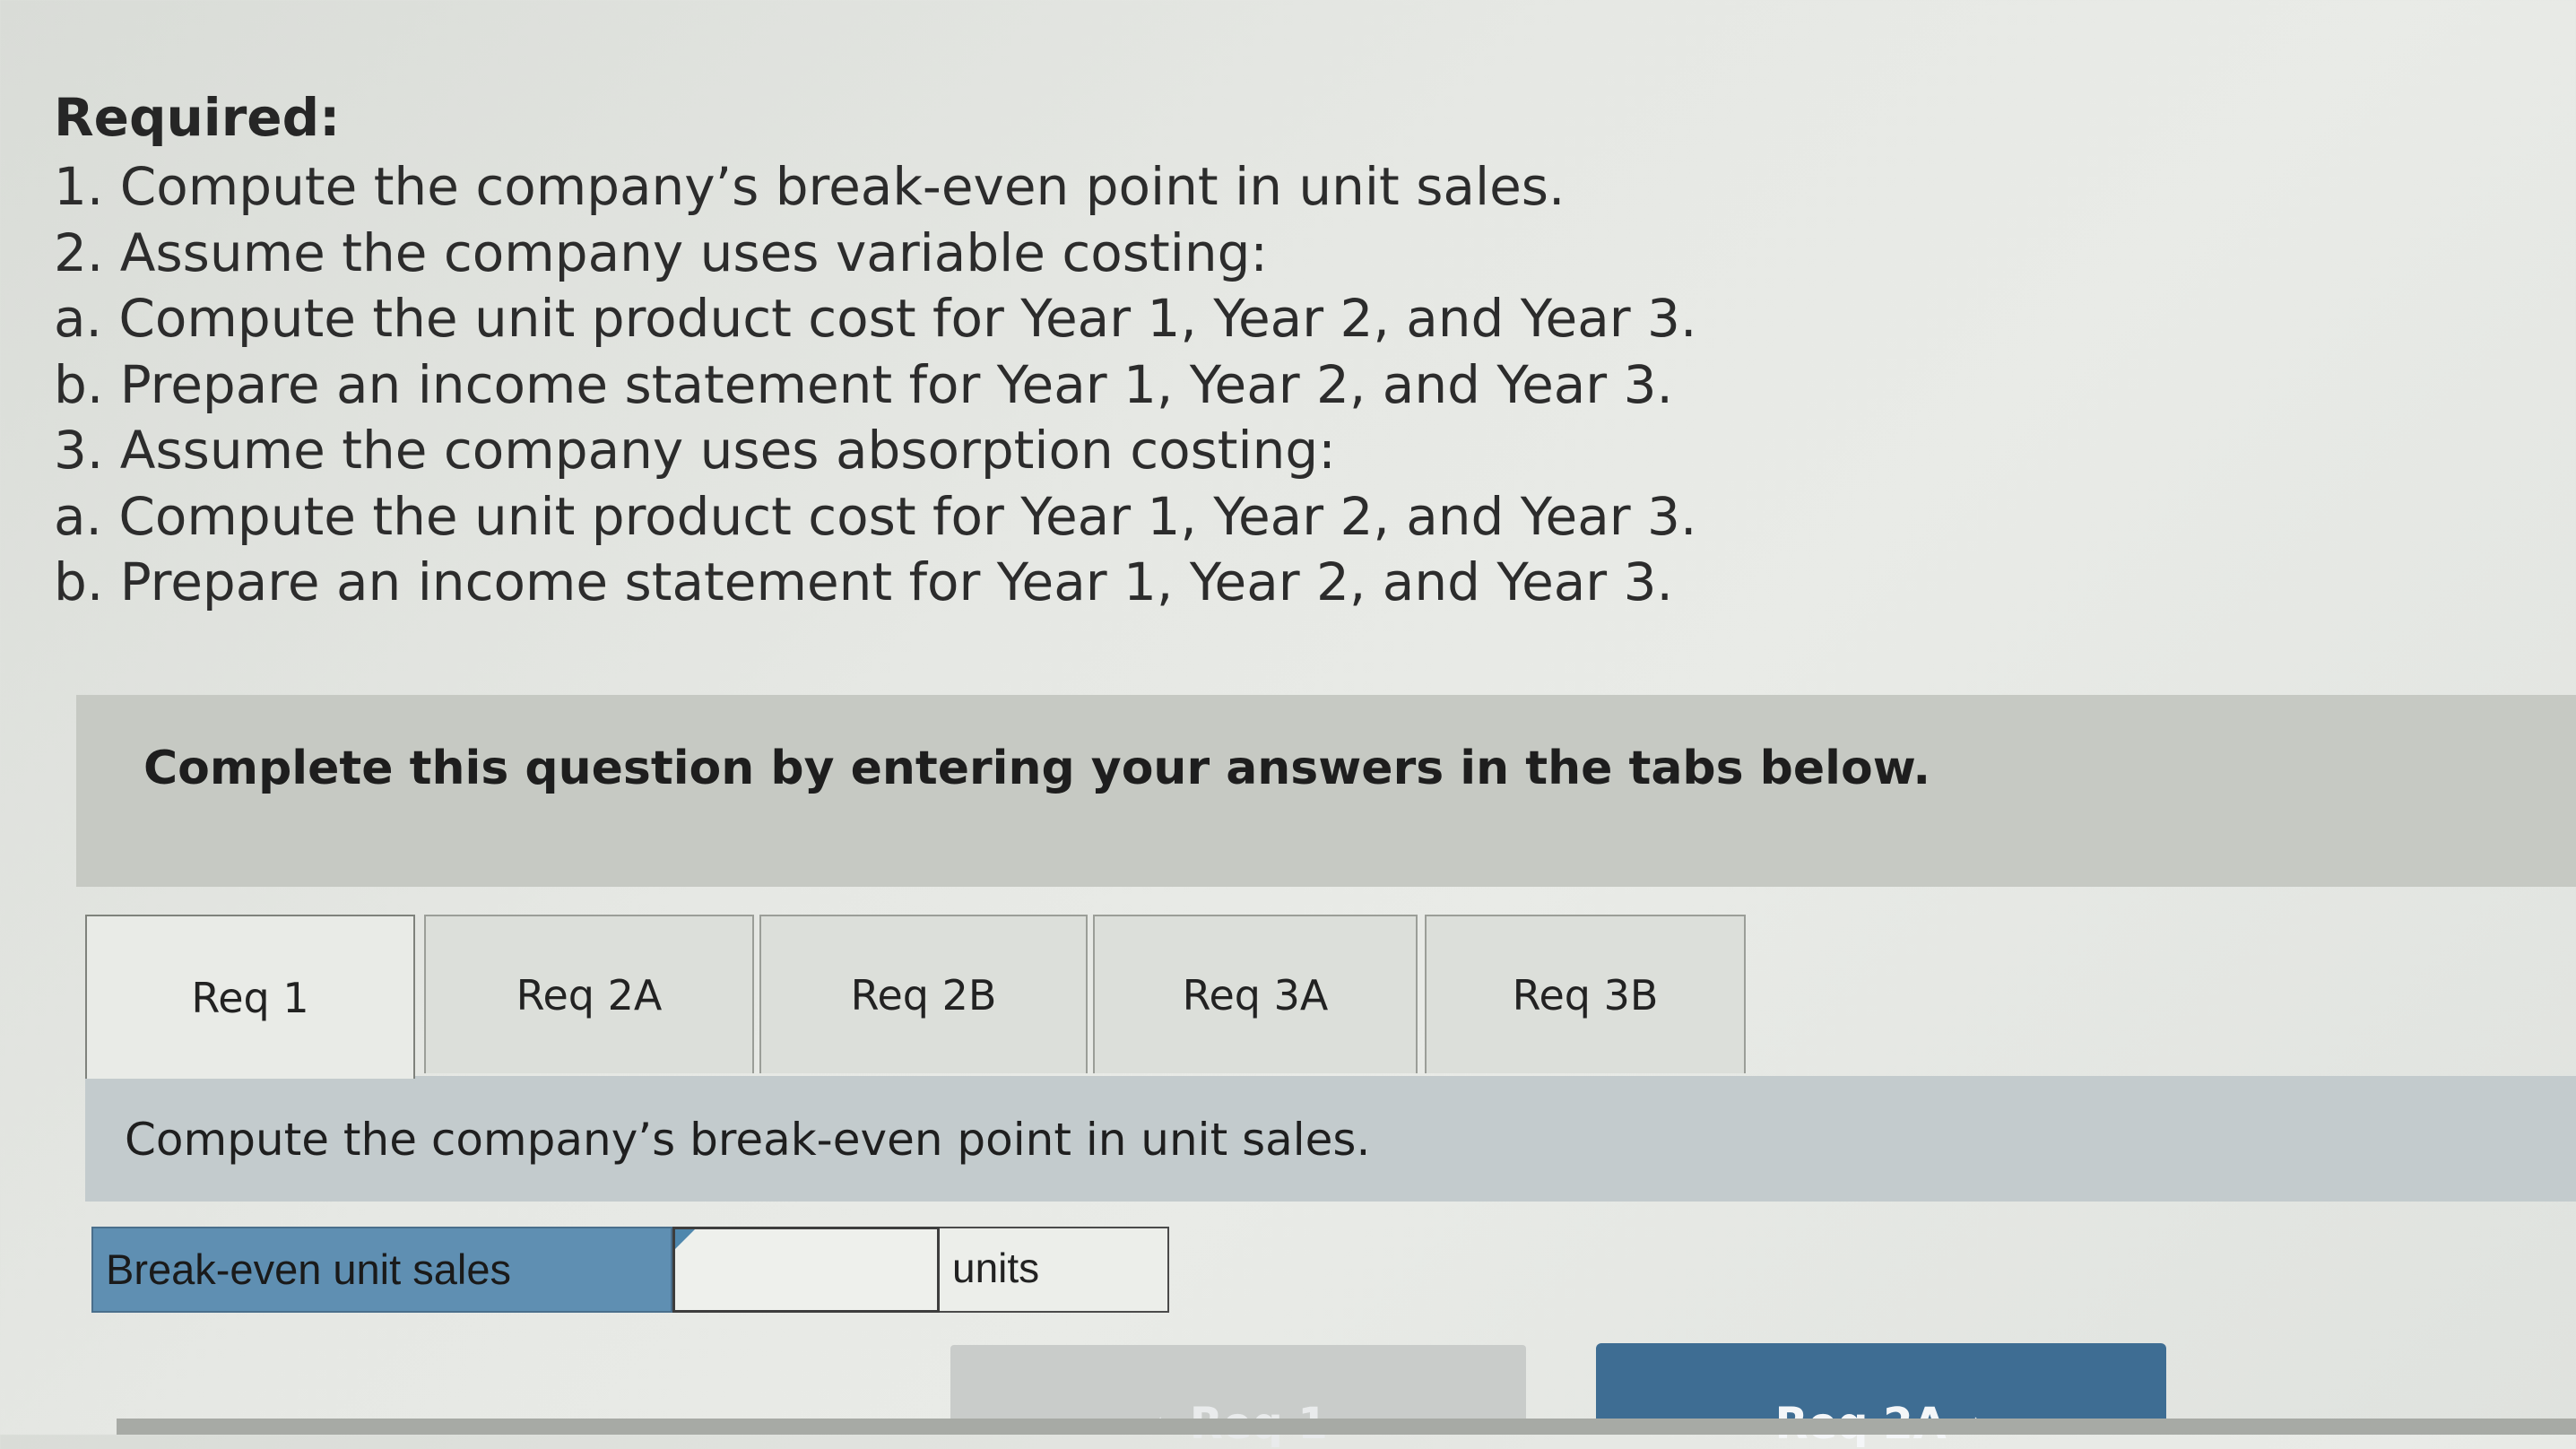 This screenshot has width=2576, height=1449. What do you see at coordinates (1346, 1427) in the screenshot?
I see `bottom-divider` at bounding box center [1346, 1427].